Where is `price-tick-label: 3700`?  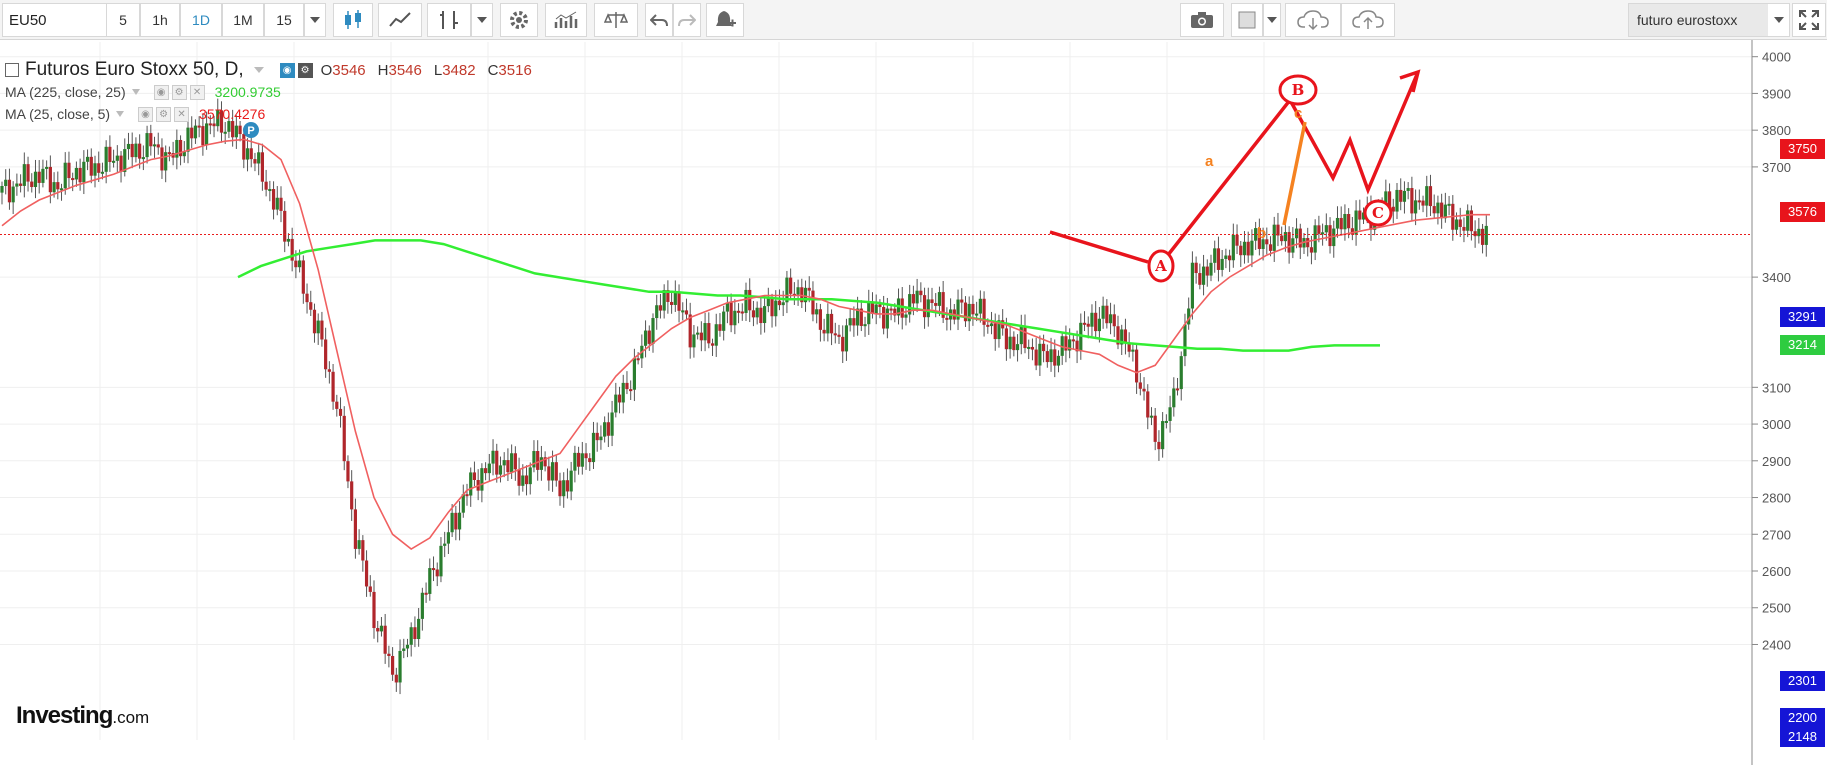 price-tick-label: 3700 is located at coordinates (1776, 167).